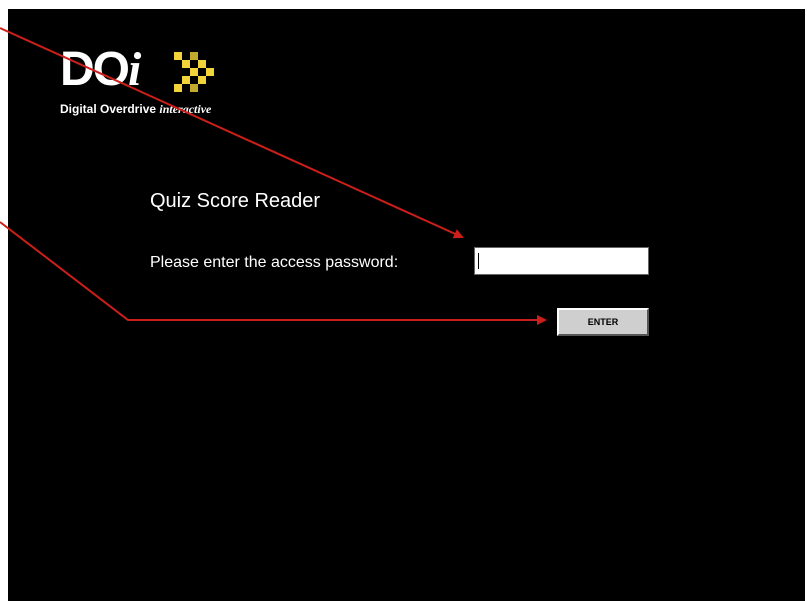  I want to click on password-label: Please enter the access password:, so click(274, 262).